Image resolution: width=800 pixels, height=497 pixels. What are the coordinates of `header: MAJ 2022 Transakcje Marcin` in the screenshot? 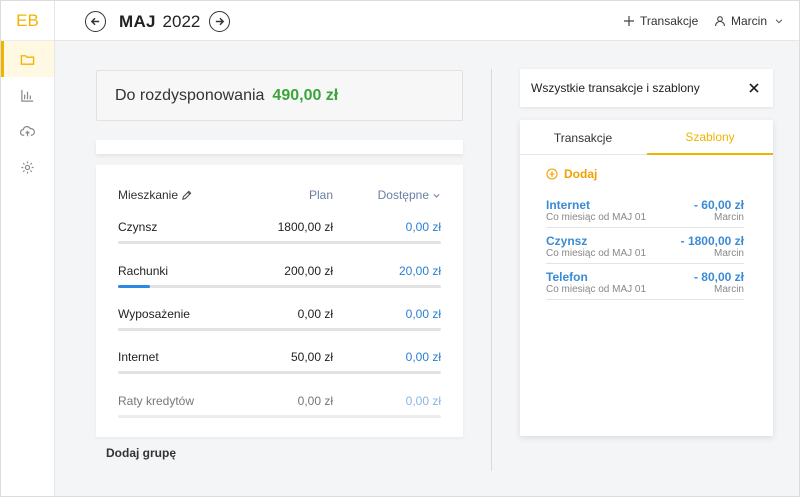 It's located at (427, 21).